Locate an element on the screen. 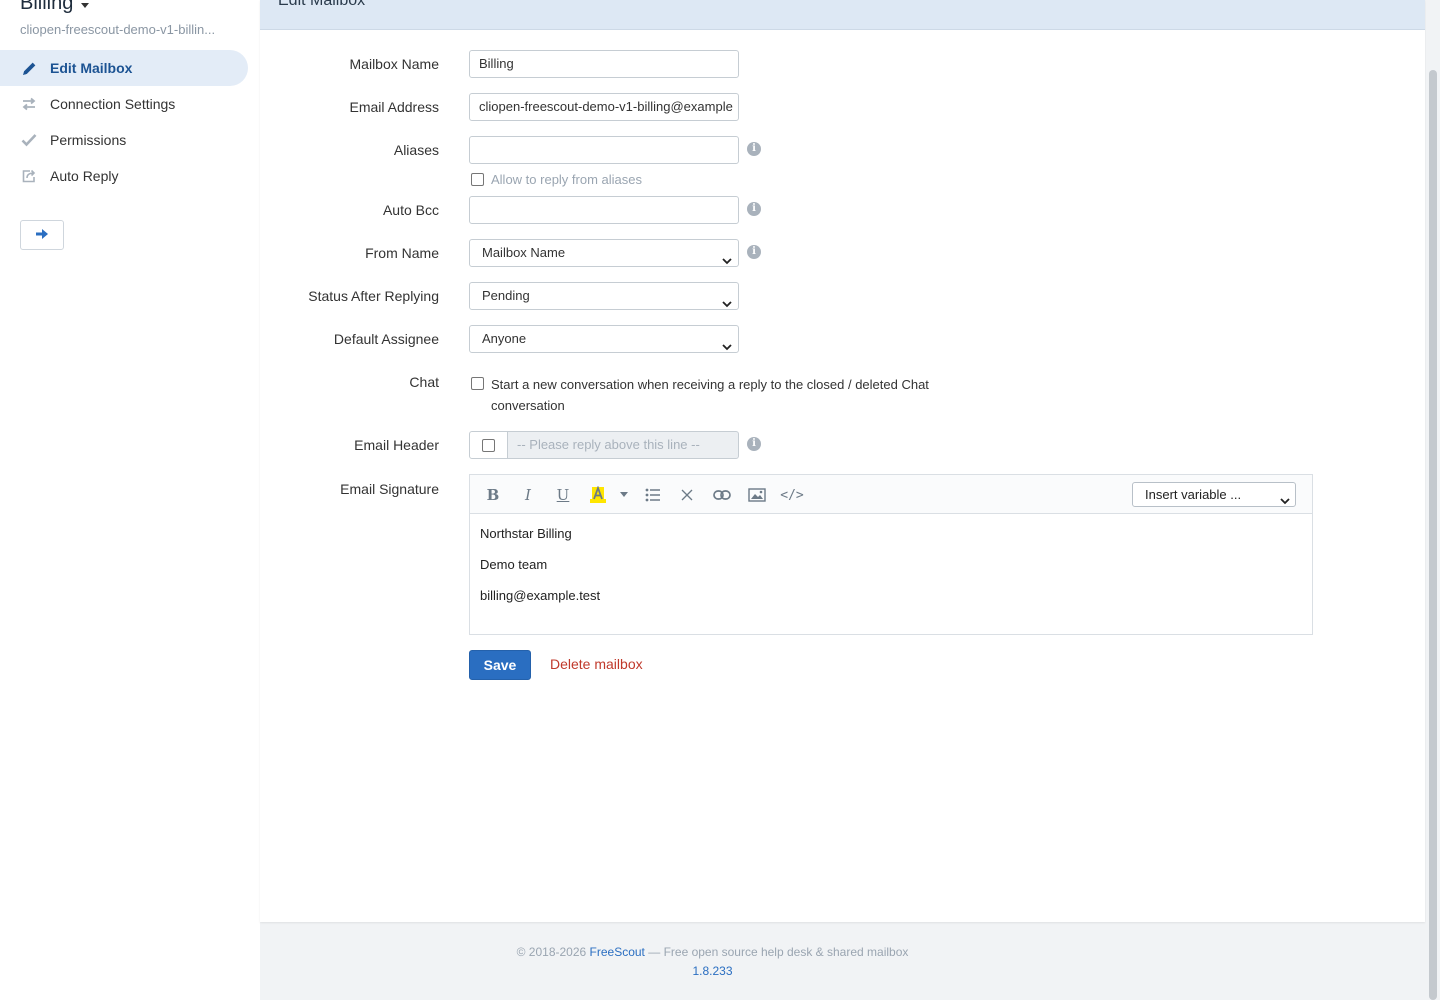  aliases-label: Aliases is located at coordinates (416, 150).